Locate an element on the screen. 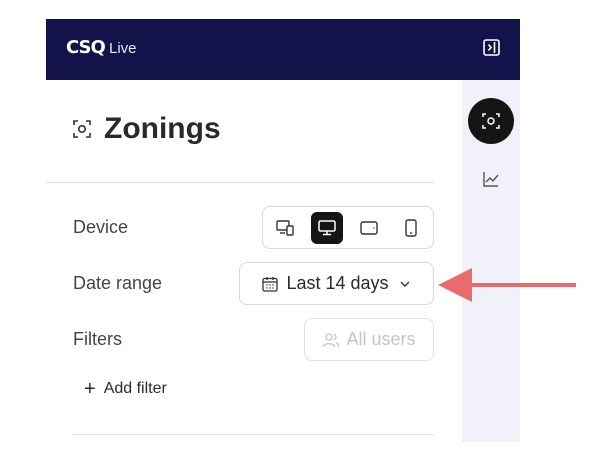 This screenshot has height=450, width=592. add-filter-label: Add filter is located at coordinates (135, 388).